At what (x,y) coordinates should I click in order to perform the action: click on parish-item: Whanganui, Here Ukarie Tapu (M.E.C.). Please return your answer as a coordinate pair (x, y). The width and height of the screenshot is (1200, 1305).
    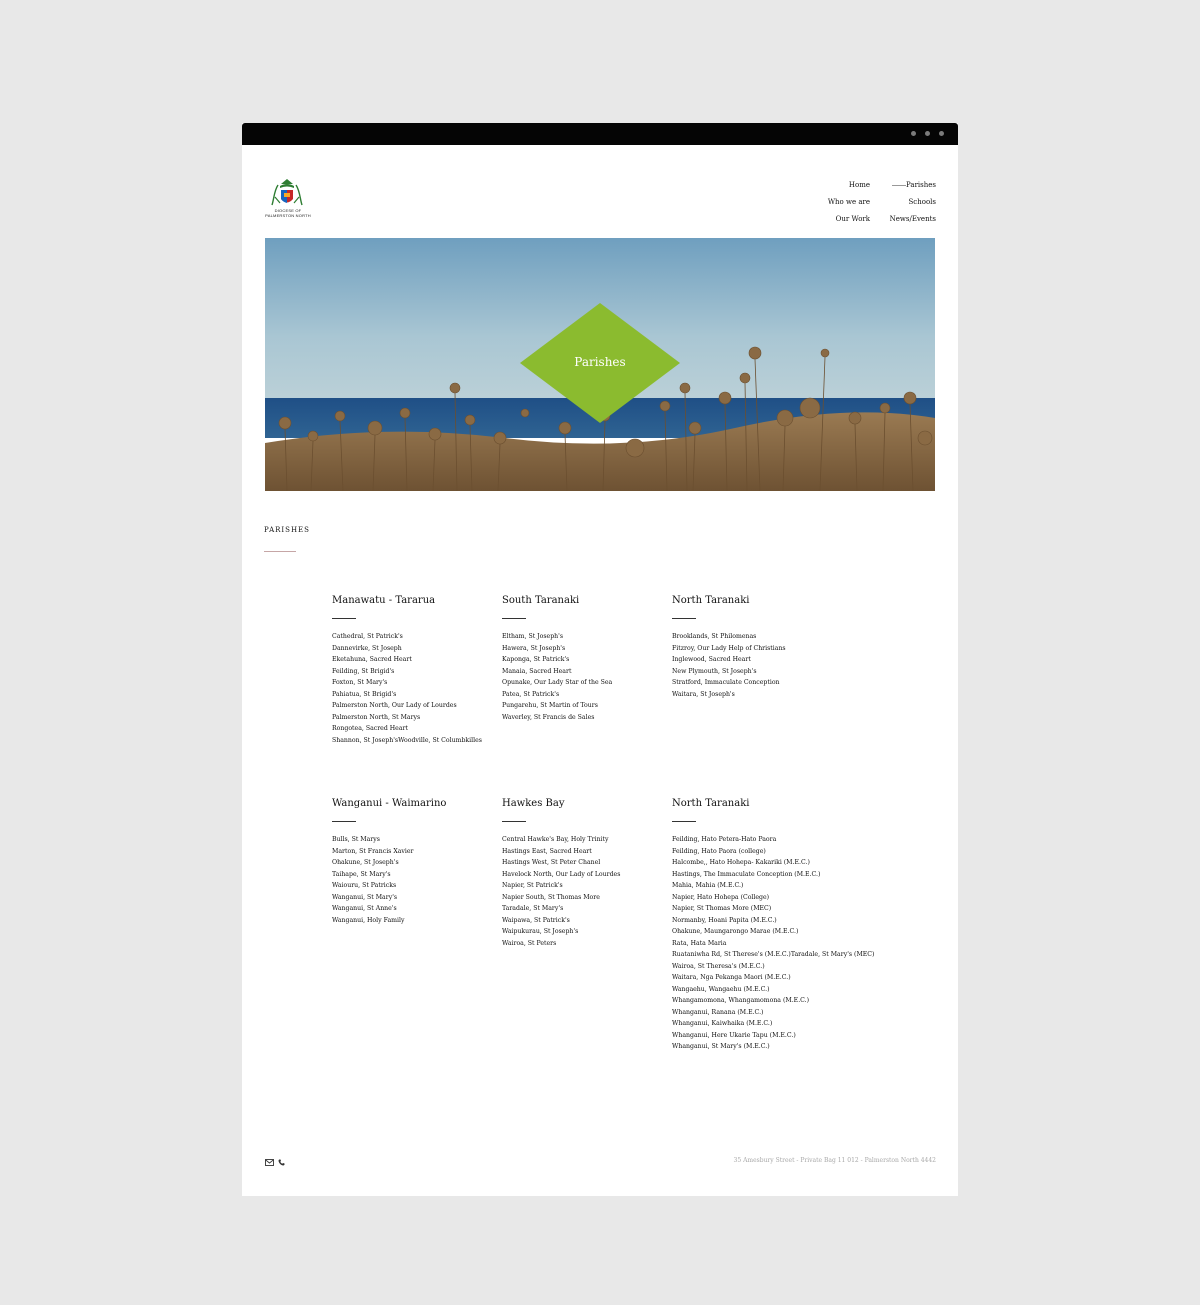
    Looking at the image, I should click on (787, 1036).